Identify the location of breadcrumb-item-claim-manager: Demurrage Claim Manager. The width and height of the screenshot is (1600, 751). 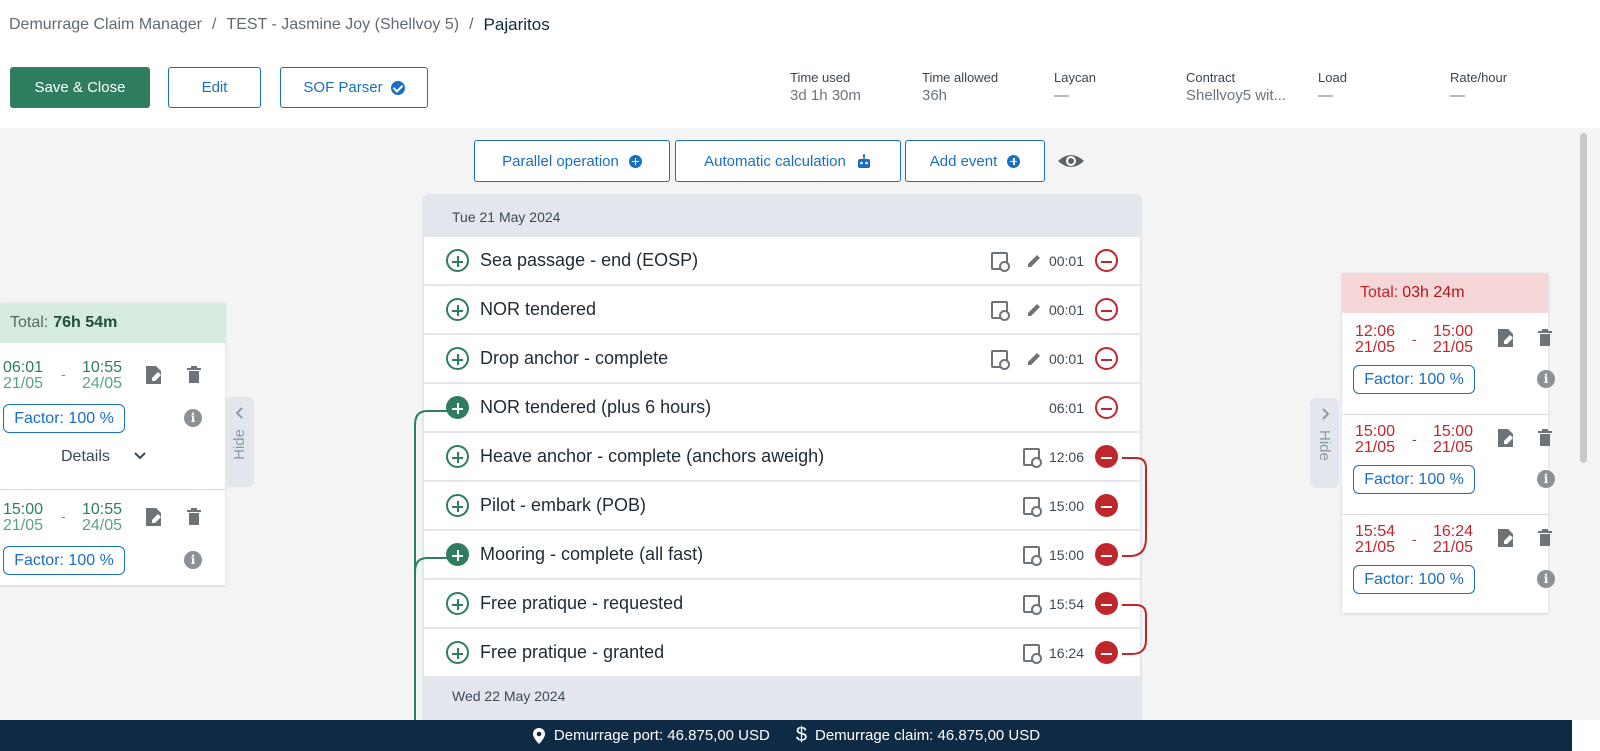
(105, 25).